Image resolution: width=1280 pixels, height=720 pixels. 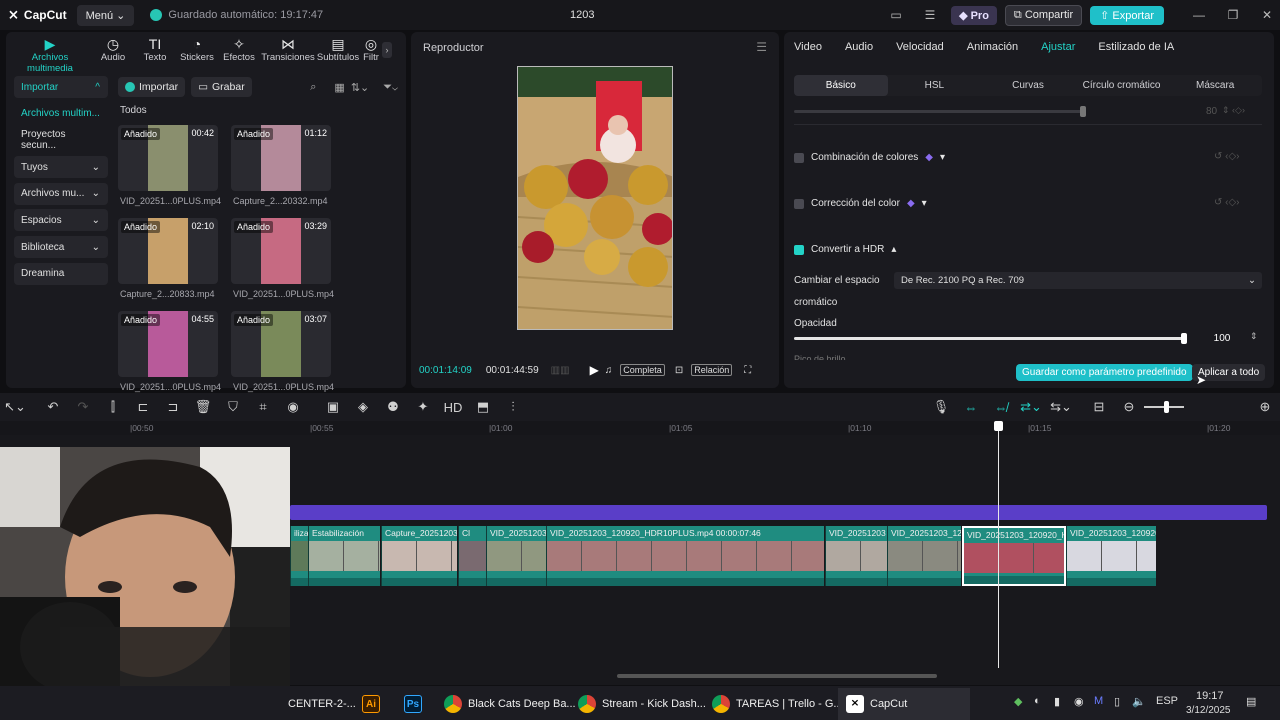 I want to click on crop-icon: ⌗, so click(x=263, y=407).